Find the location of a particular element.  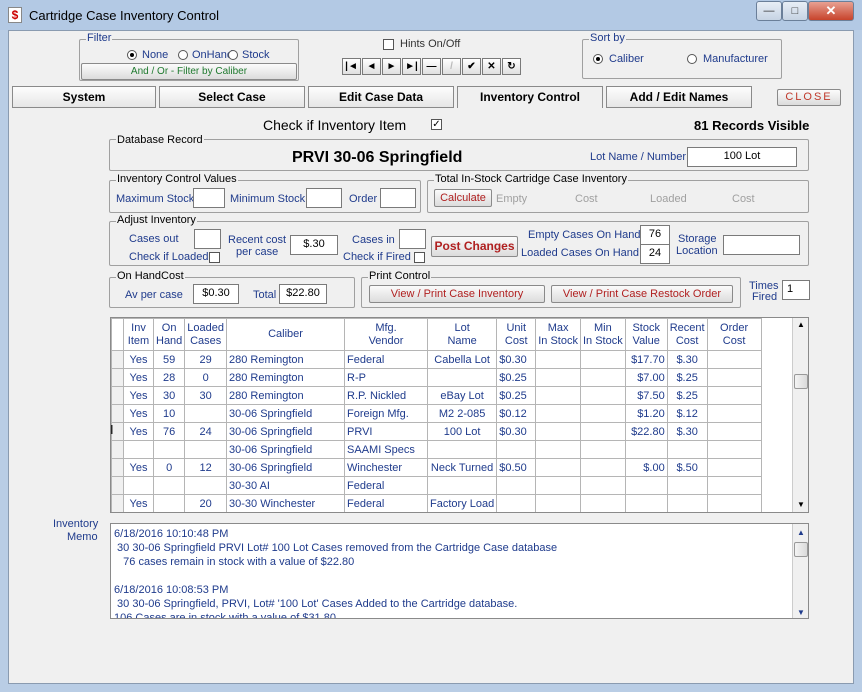

table-cell: $0.12 is located at coordinates (516, 413).